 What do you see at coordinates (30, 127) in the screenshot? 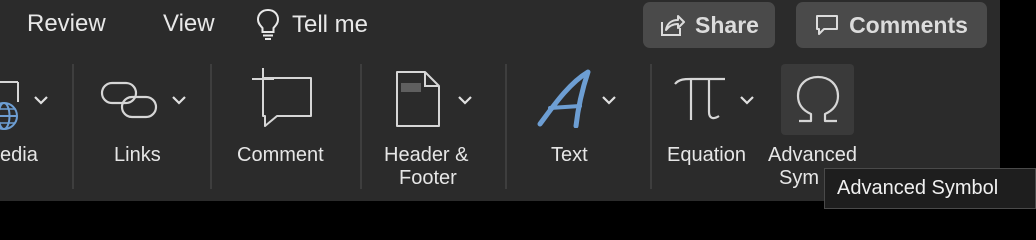
I see `media-group: edia` at bounding box center [30, 127].